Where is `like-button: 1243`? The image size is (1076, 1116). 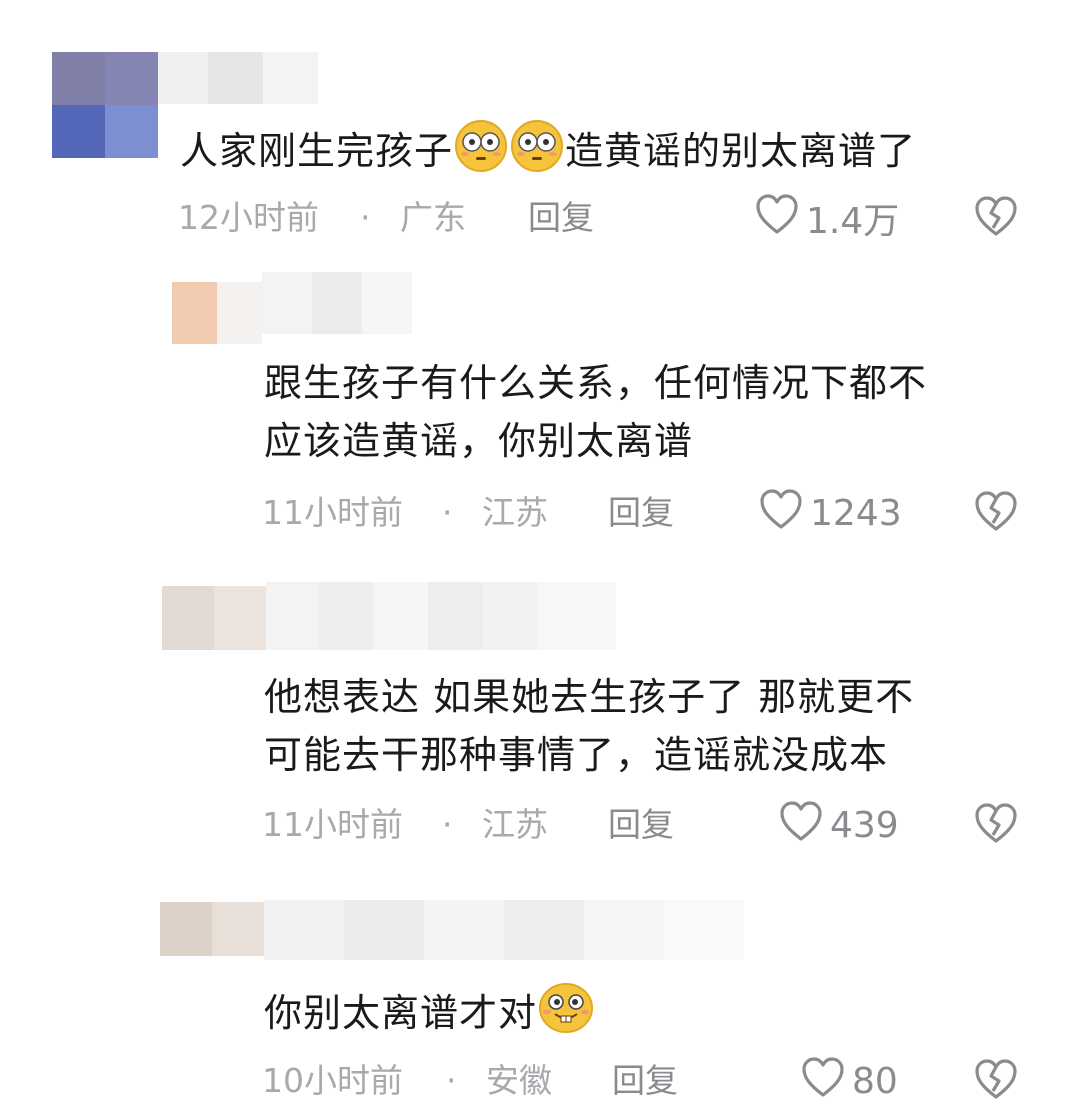
like-button: 1243 is located at coordinates (830, 513).